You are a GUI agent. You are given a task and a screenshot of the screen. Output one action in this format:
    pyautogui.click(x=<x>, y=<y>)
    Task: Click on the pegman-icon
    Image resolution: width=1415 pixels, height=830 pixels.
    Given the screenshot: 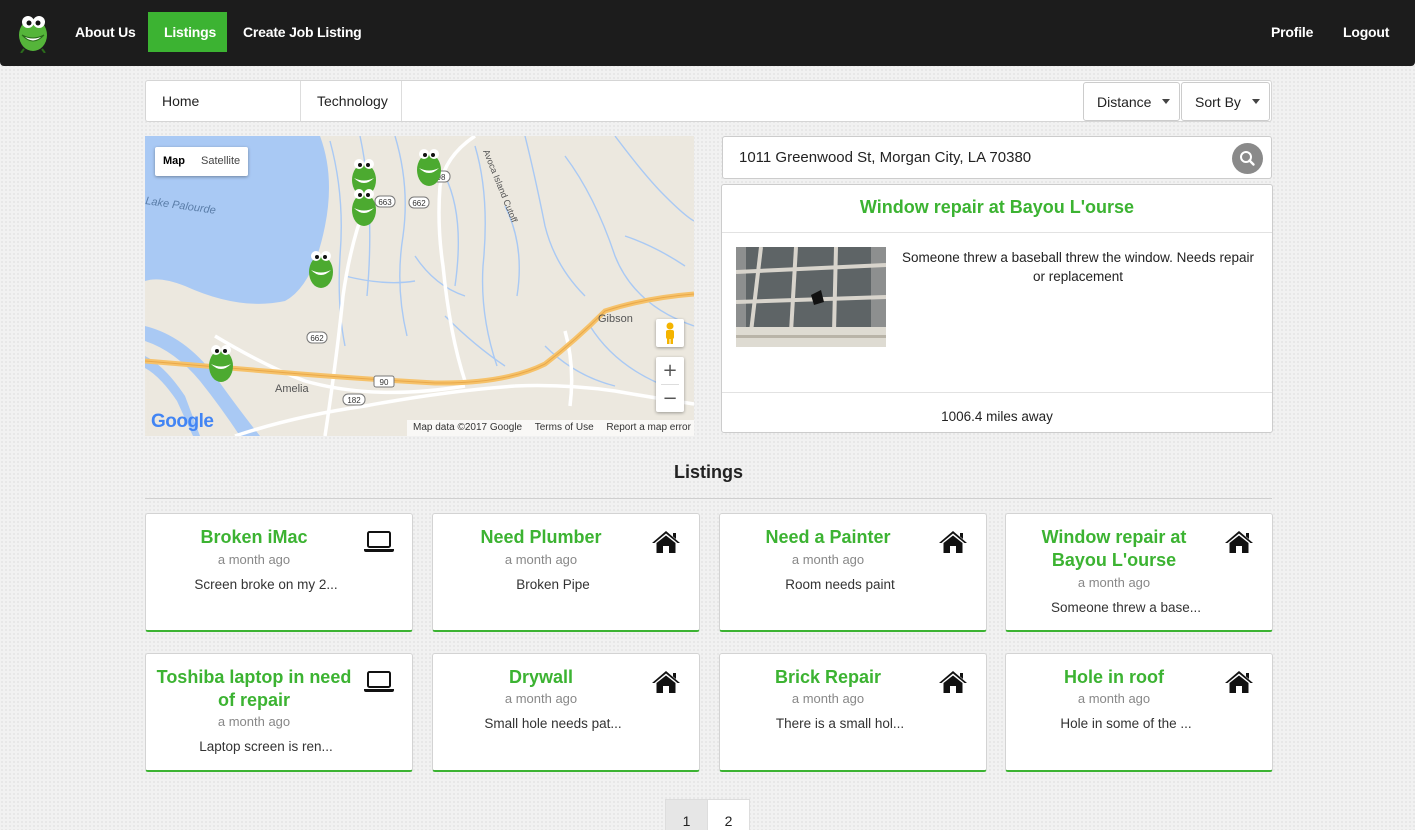 What is the action you would take?
    pyautogui.click(x=670, y=333)
    